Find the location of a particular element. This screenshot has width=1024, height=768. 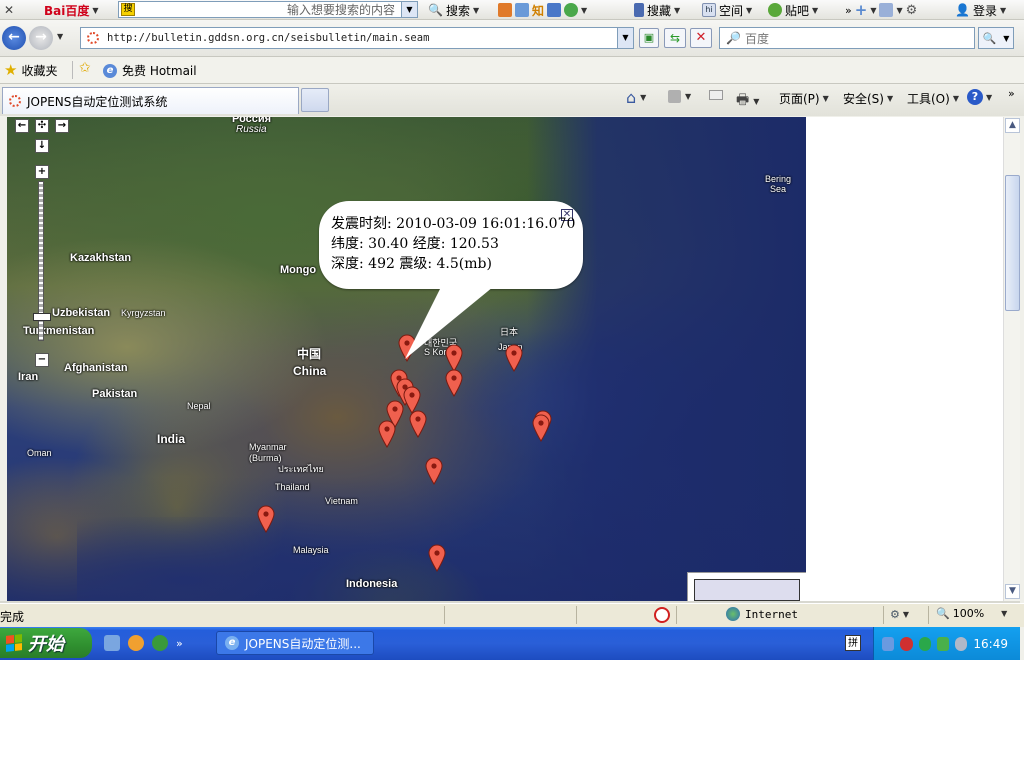

qq-icon is located at coordinates (136, 643).